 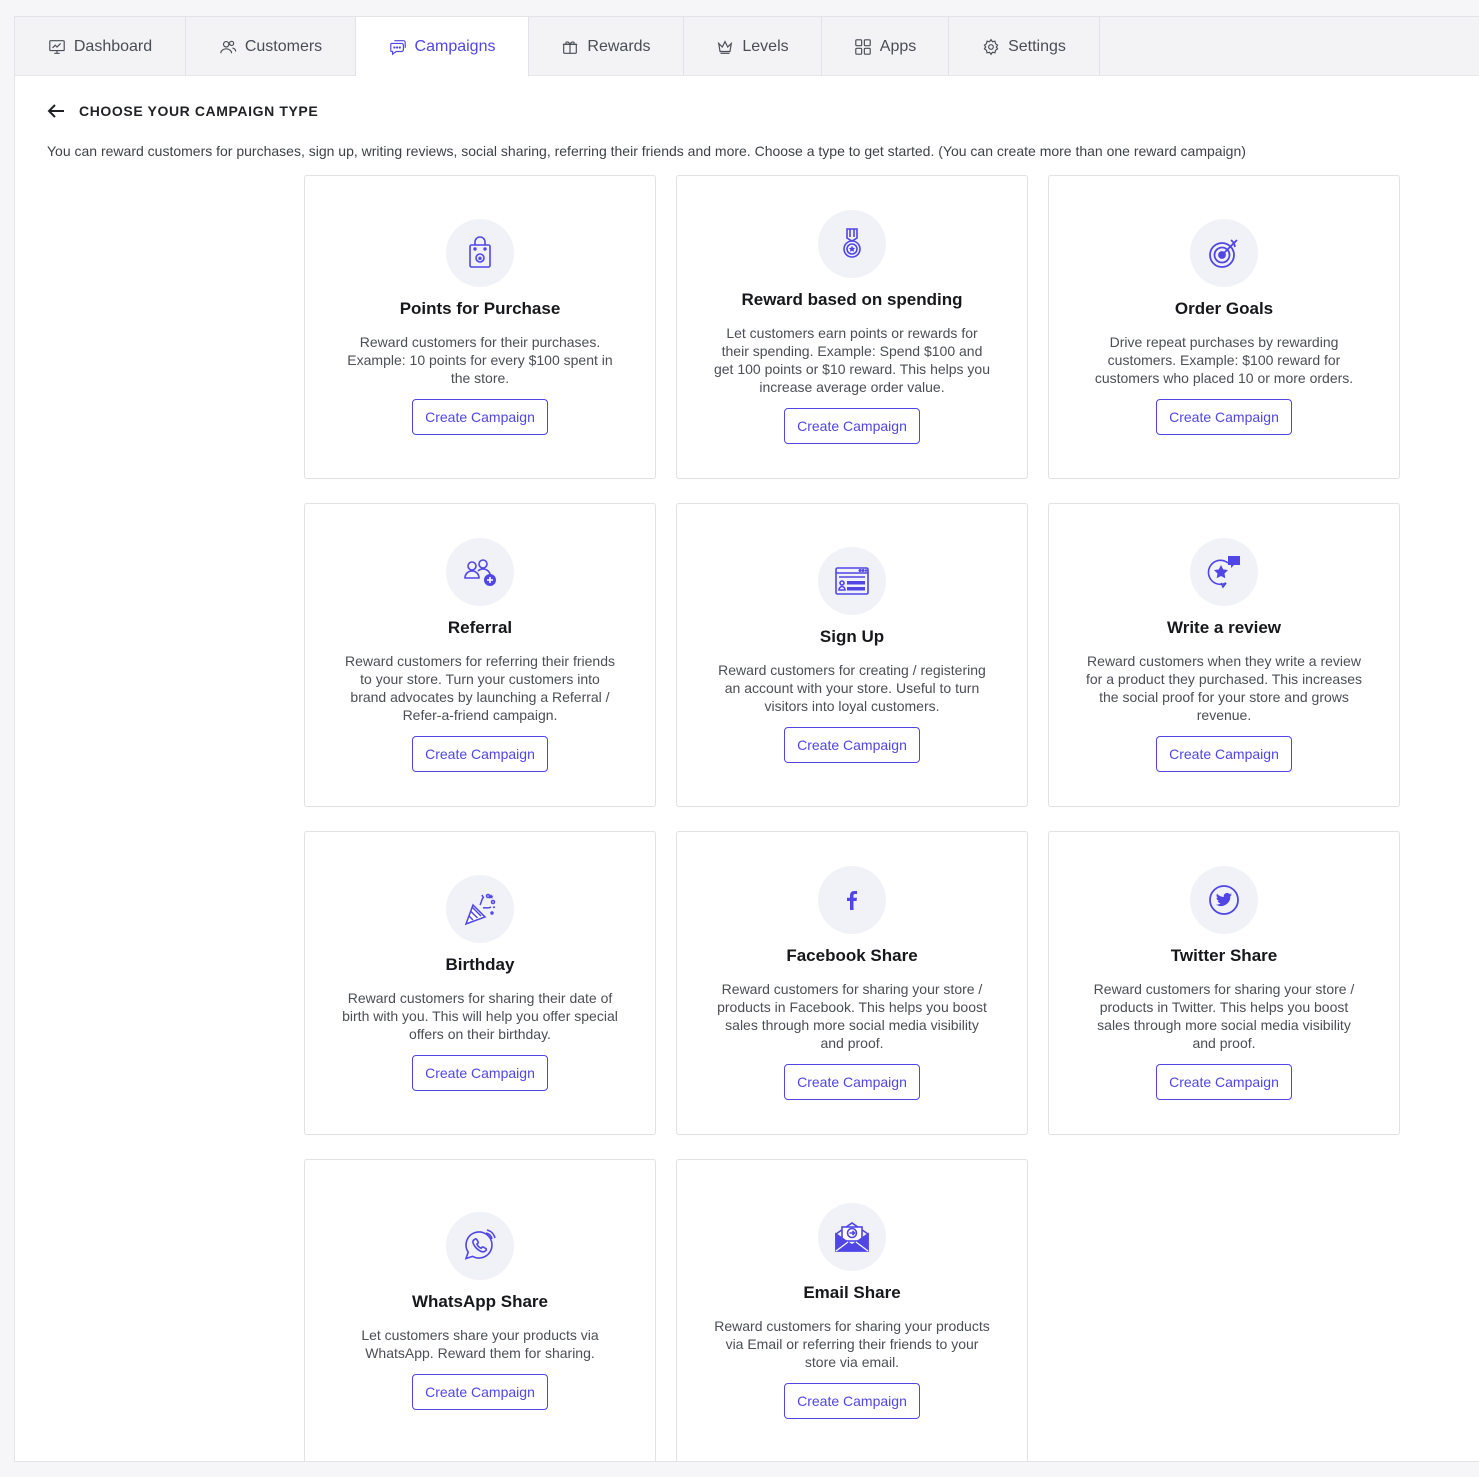 What do you see at coordinates (1224, 955) in the screenshot?
I see `card-title: Twitter Share` at bounding box center [1224, 955].